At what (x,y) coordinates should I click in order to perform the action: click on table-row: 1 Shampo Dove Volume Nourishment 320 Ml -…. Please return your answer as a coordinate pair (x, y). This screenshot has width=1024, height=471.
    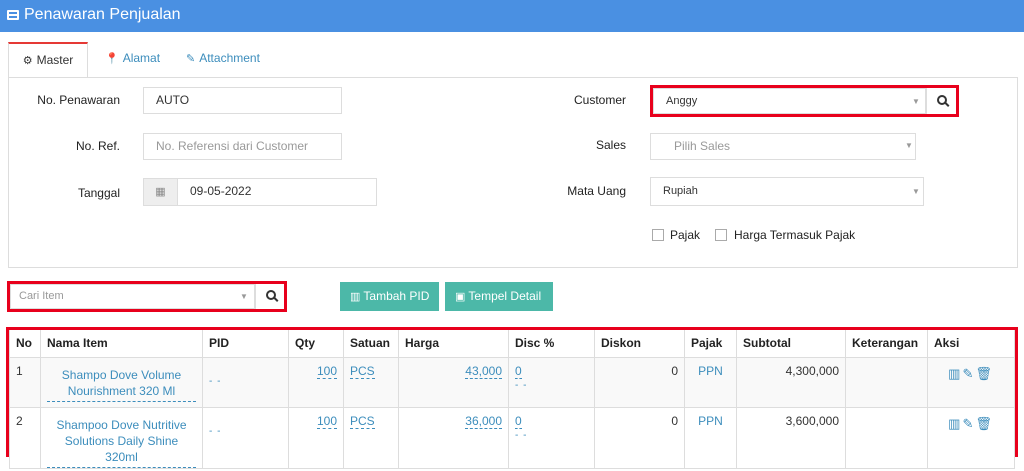
    Looking at the image, I should click on (512, 382).